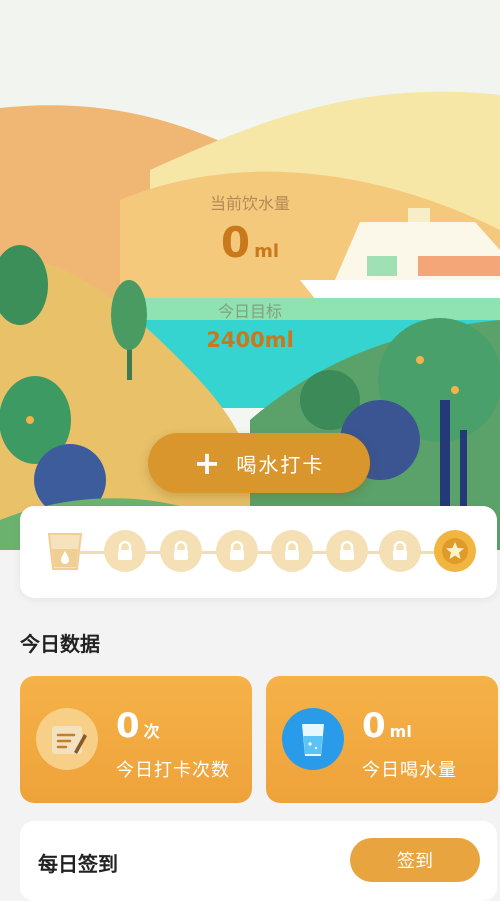  What do you see at coordinates (249, 203) in the screenshot?
I see `current-intake-label: 当前饮水量` at bounding box center [249, 203].